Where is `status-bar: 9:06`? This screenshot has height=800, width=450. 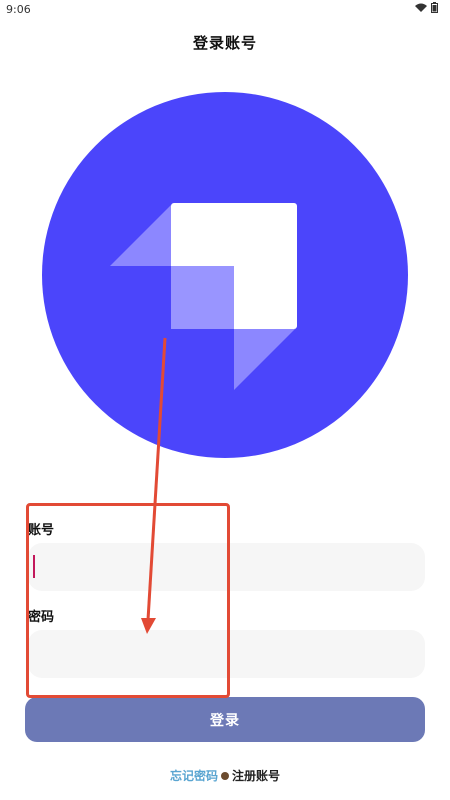
status-bar: 9:06 is located at coordinates (225, 11).